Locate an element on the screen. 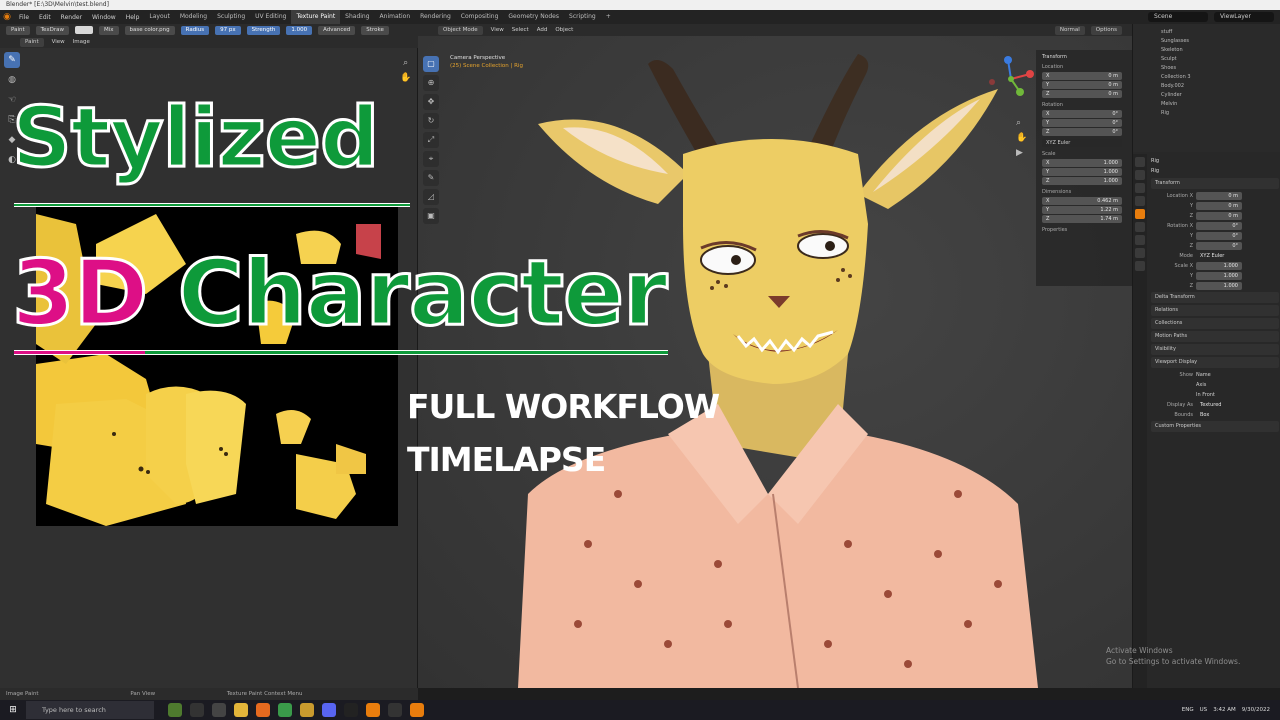 The height and width of the screenshot is (720, 1280). prop-rotation-mode: Mode XYZ Euler is located at coordinates (1215, 255).